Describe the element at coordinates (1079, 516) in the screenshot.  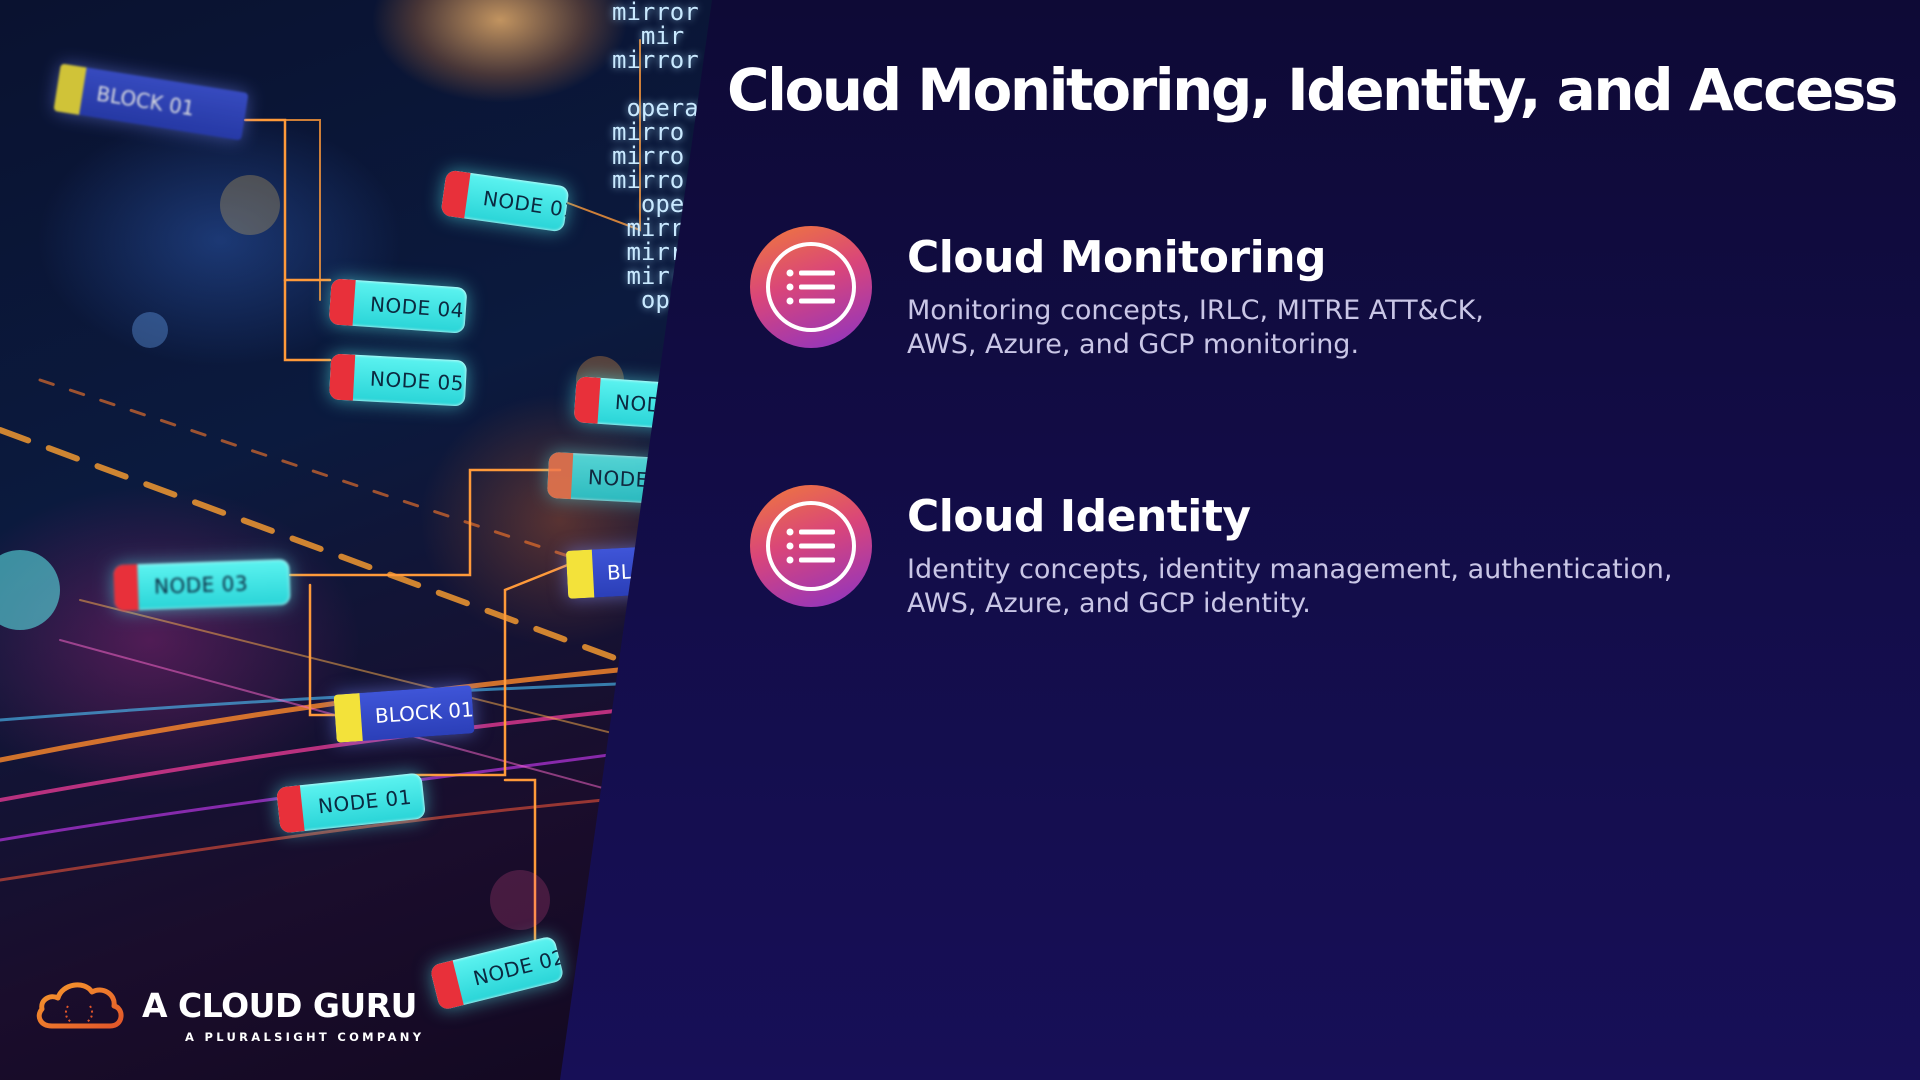
I see `topic-heading: Cloud Identity` at that location.